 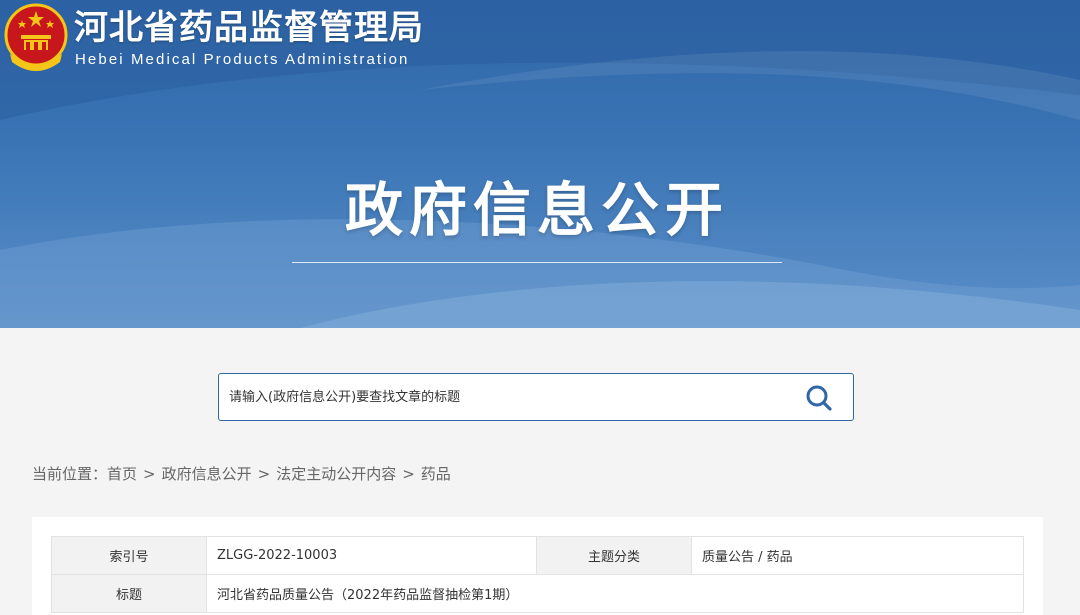 I want to click on table-row: 索引号 ZLGG-2022-10003 主题分类 质量公告 / 药品, so click(x=537, y=555).